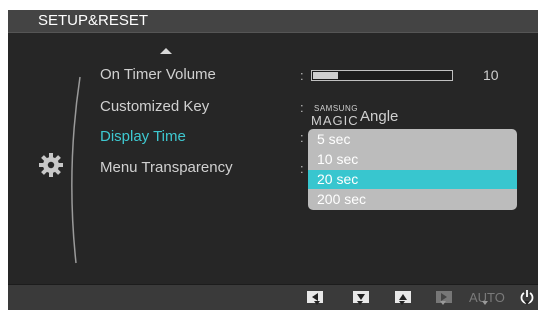 The width and height of the screenshot is (543, 315). I want to click on menu-item-on-timer-volume: On Timer Volume, so click(158, 74).